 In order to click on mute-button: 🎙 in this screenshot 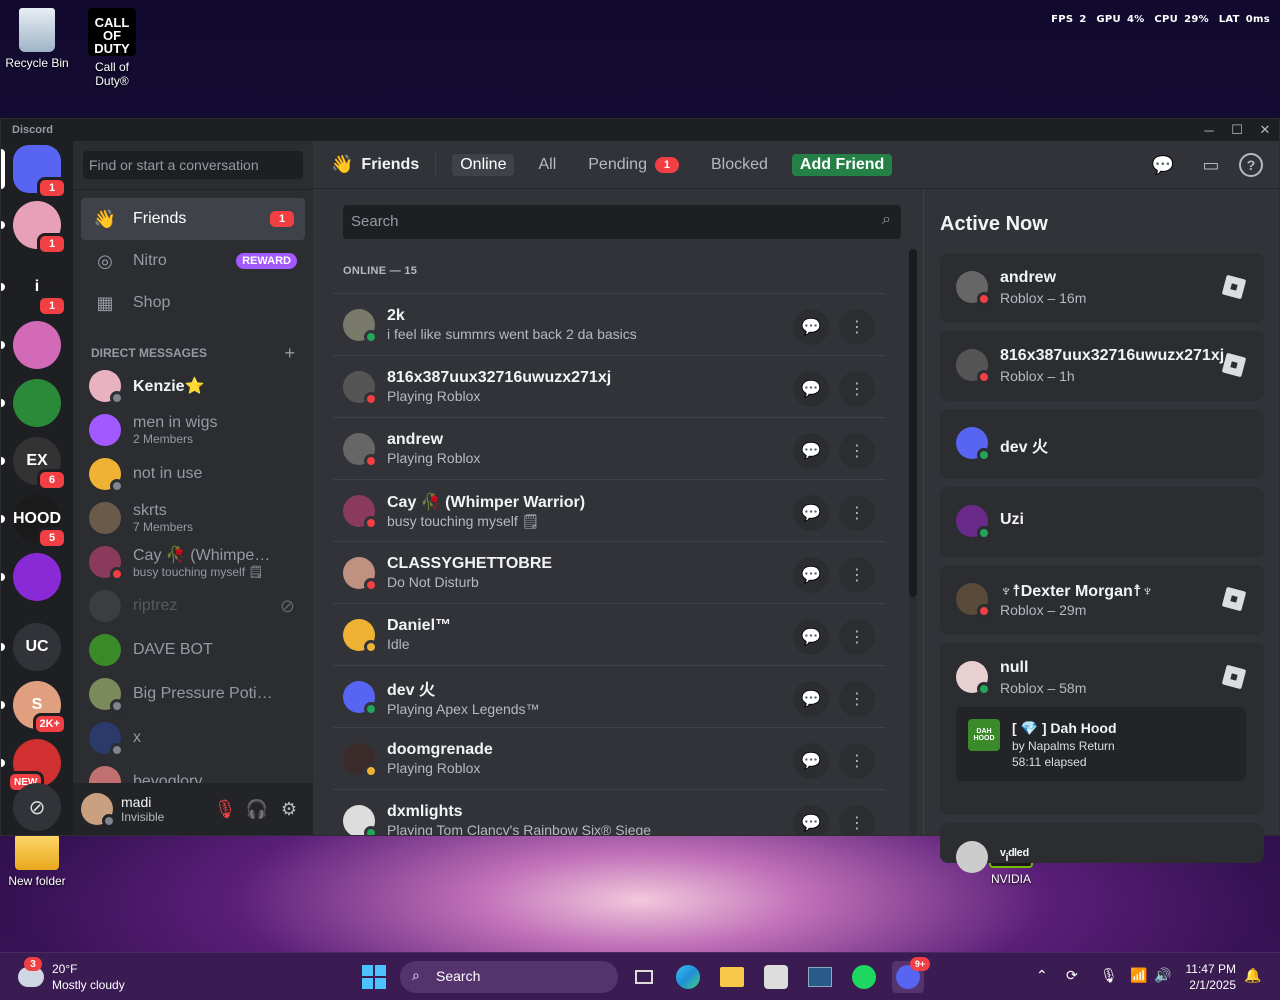, I will do `click(225, 809)`.